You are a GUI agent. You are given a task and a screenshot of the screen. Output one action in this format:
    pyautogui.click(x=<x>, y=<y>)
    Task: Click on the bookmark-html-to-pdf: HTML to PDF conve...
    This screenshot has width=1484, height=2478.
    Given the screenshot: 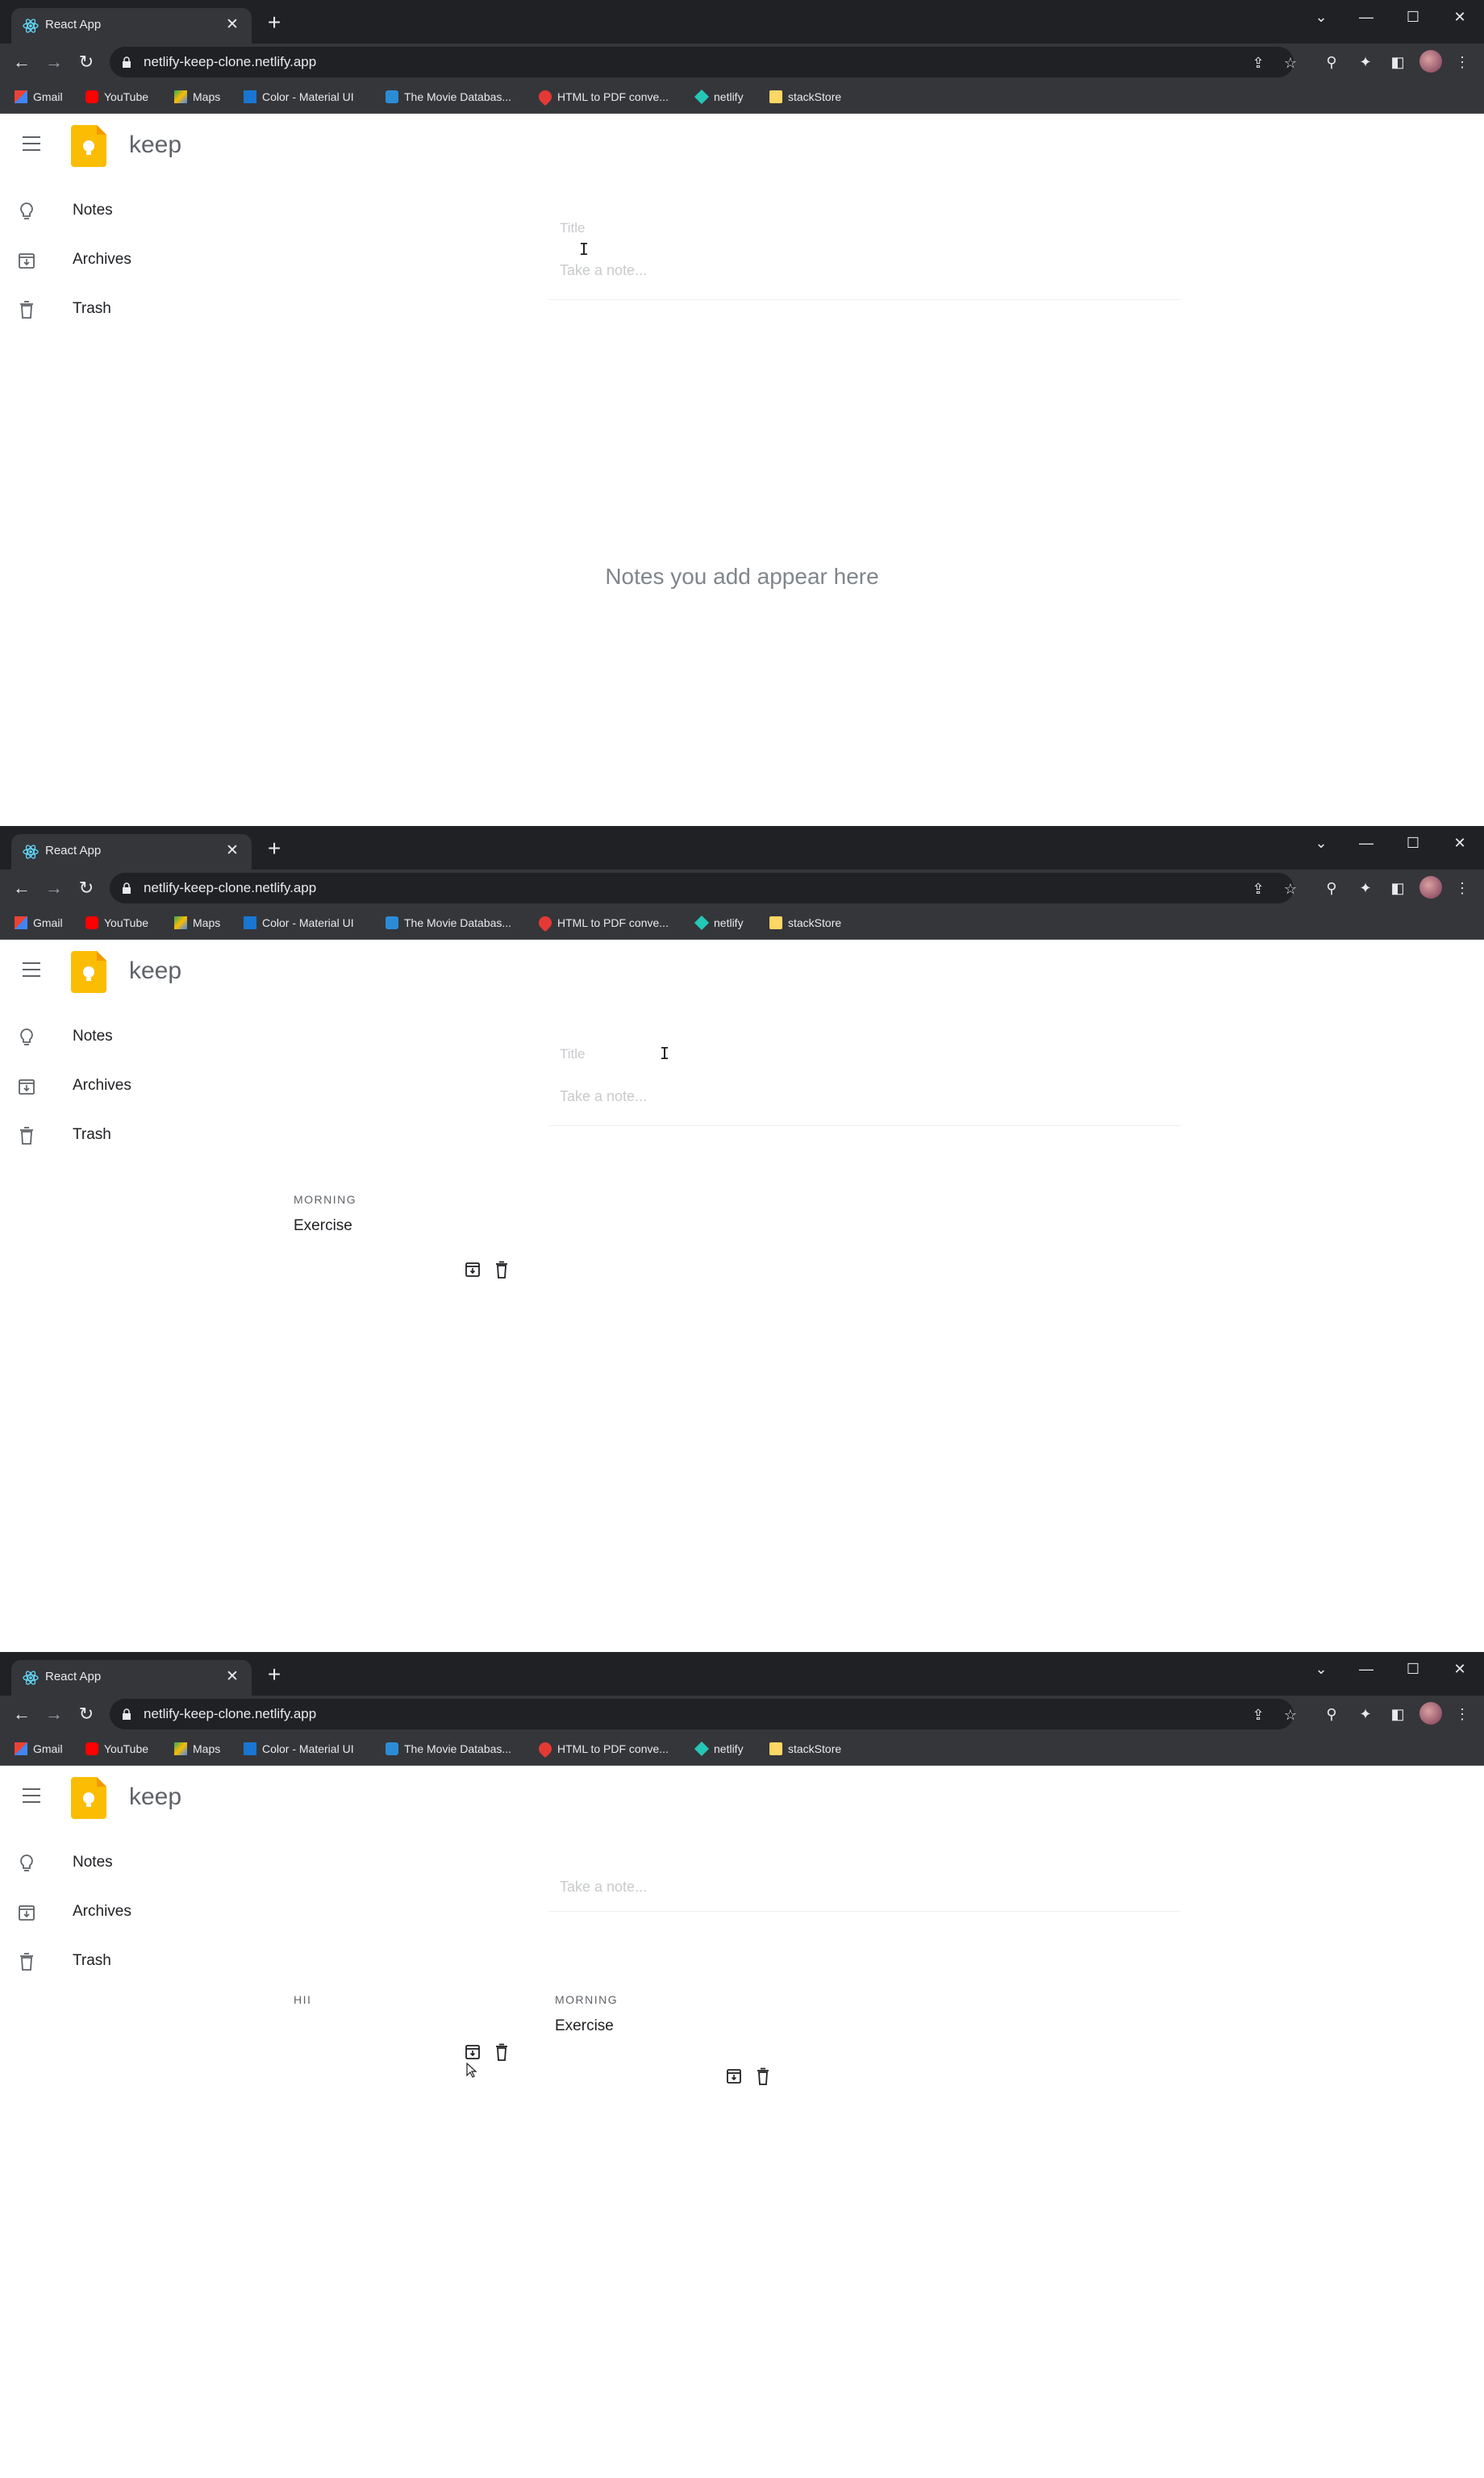 What is the action you would take?
    pyautogui.click(x=602, y=922)
    